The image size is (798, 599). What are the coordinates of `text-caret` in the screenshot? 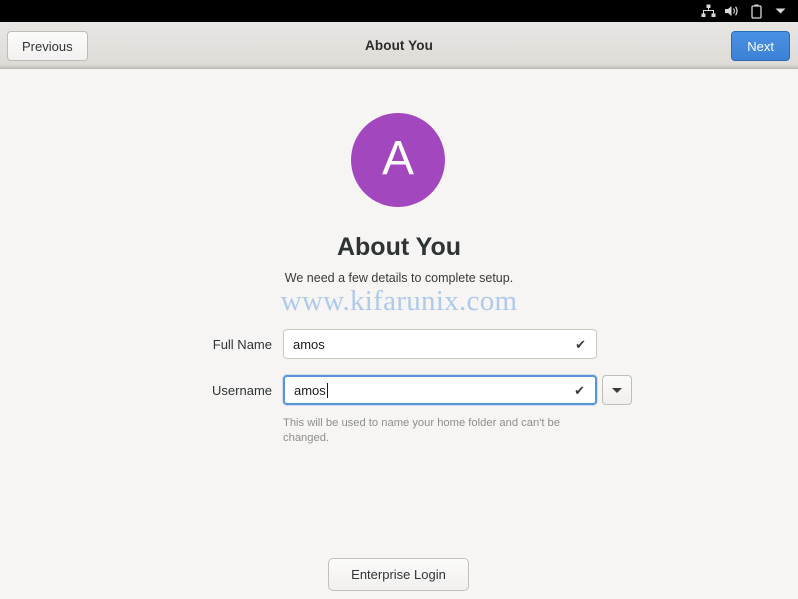 It's located at (327, 390).